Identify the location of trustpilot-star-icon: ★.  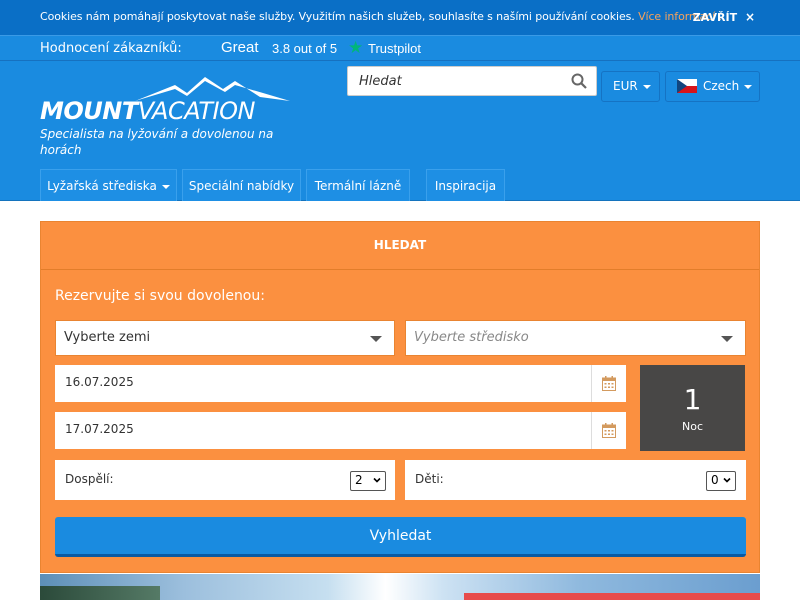
(356, 48).